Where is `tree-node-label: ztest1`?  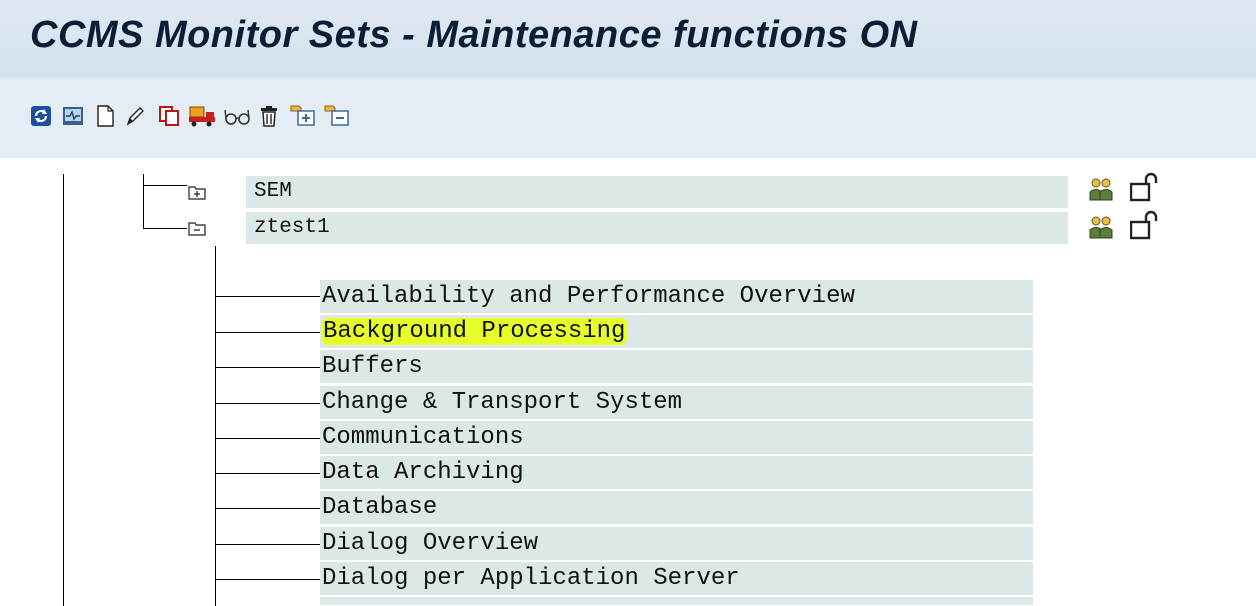 tree-node-label: ztest1 is located at coordinates (657, 228).